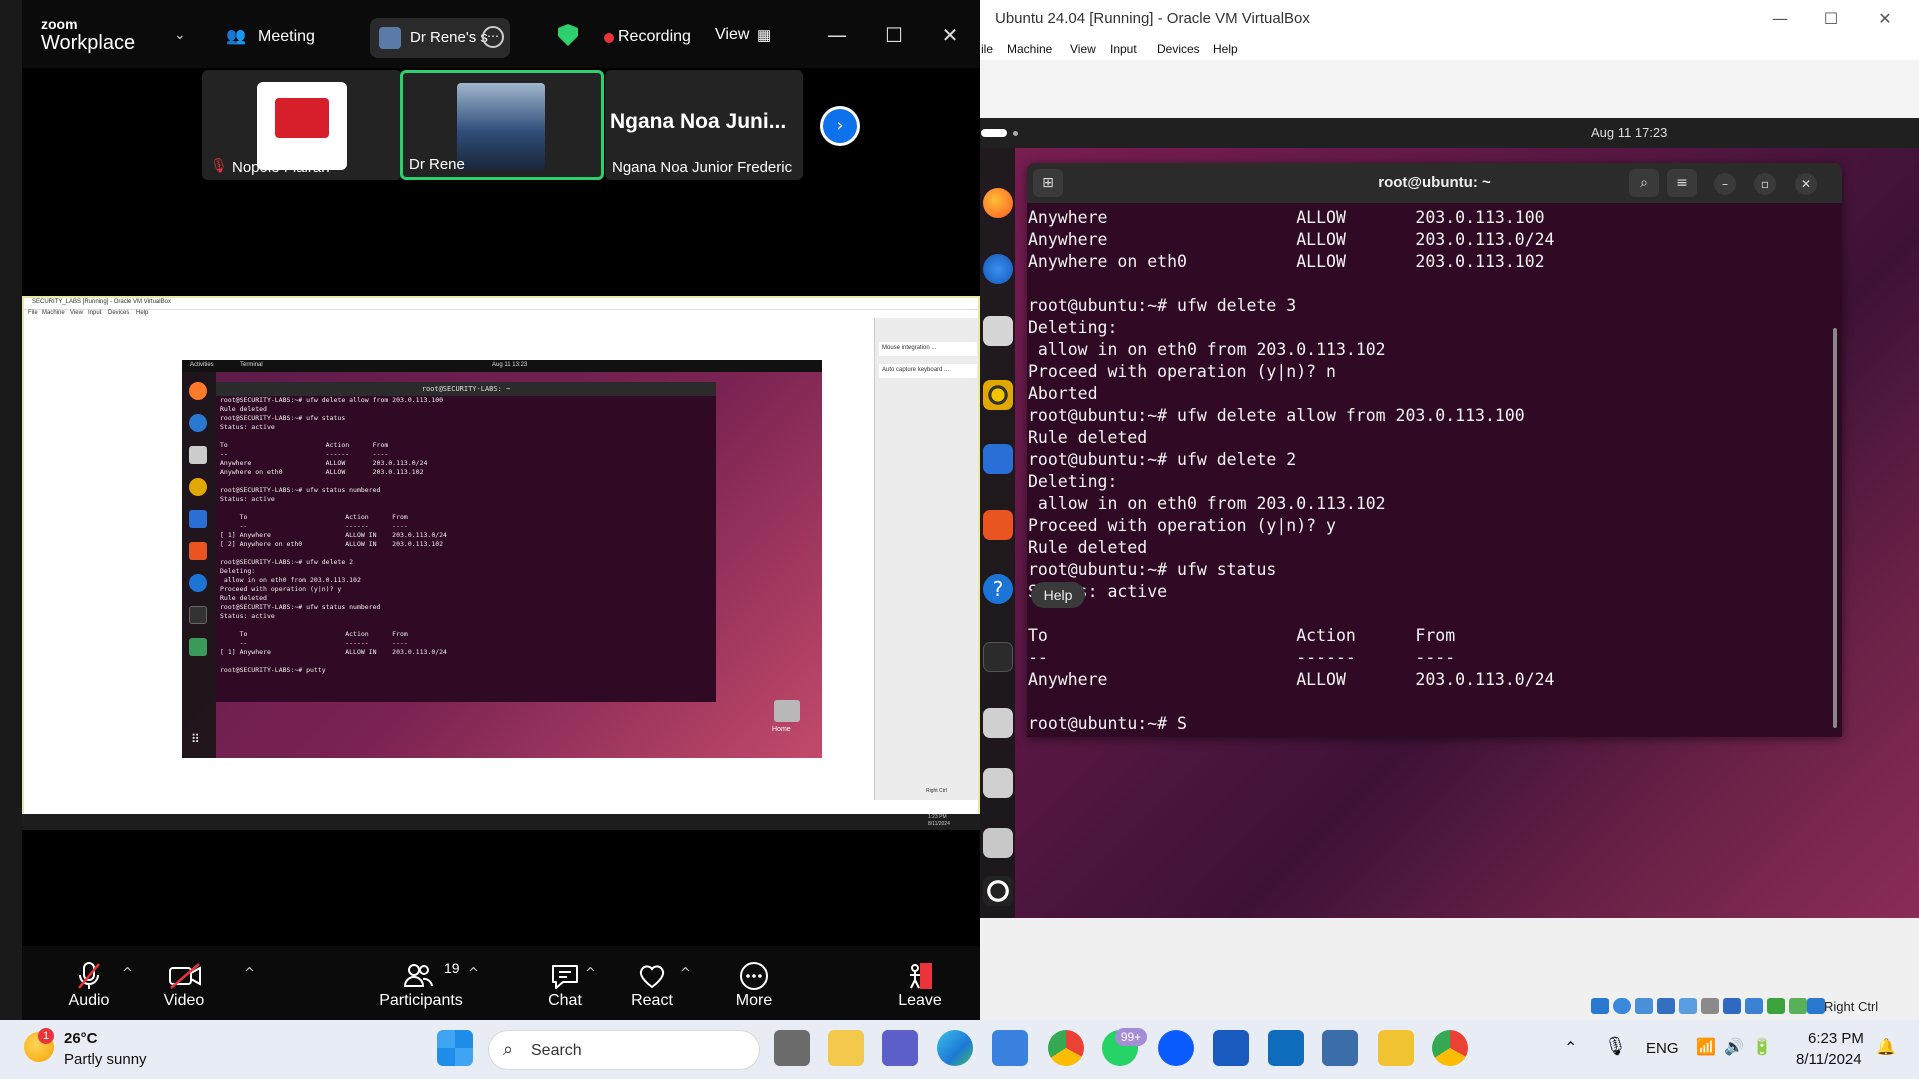  I want to click on audio-button: Audio, so click(89, 983).